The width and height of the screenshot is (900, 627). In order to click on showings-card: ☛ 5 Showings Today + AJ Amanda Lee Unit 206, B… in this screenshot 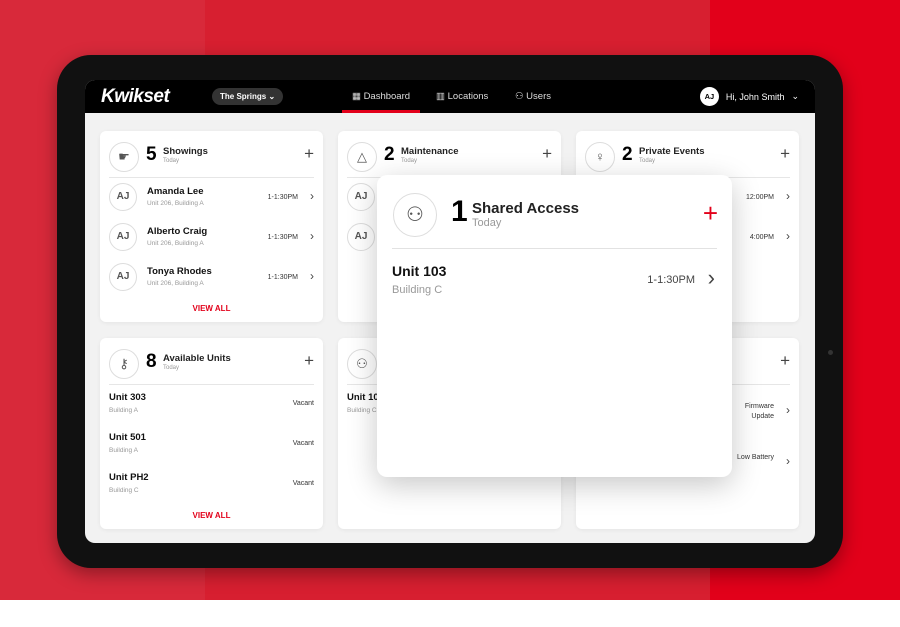, I will do `click(211, 226)`.